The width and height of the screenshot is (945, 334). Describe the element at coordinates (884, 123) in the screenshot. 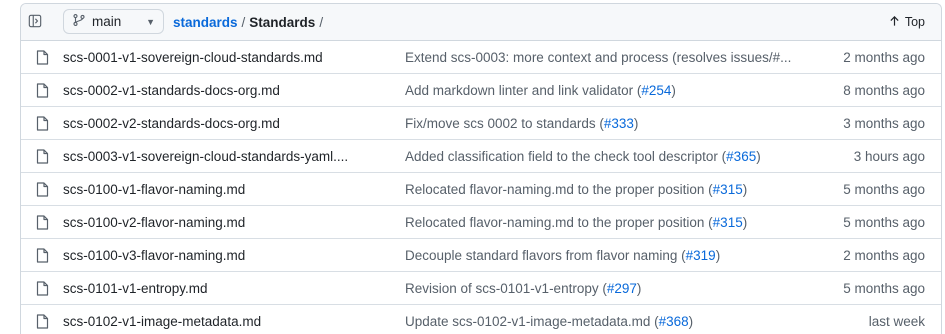

I see `commit-age: 3 months ago` at that location.